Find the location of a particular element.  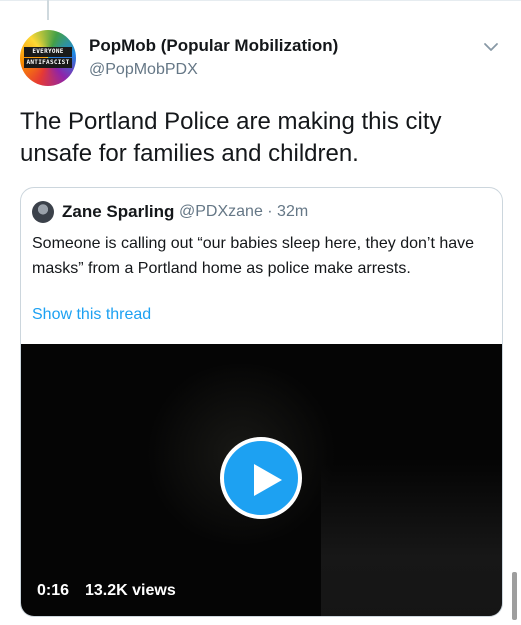

video-view-count: 13.2K views is located at coordinates (130, 590).